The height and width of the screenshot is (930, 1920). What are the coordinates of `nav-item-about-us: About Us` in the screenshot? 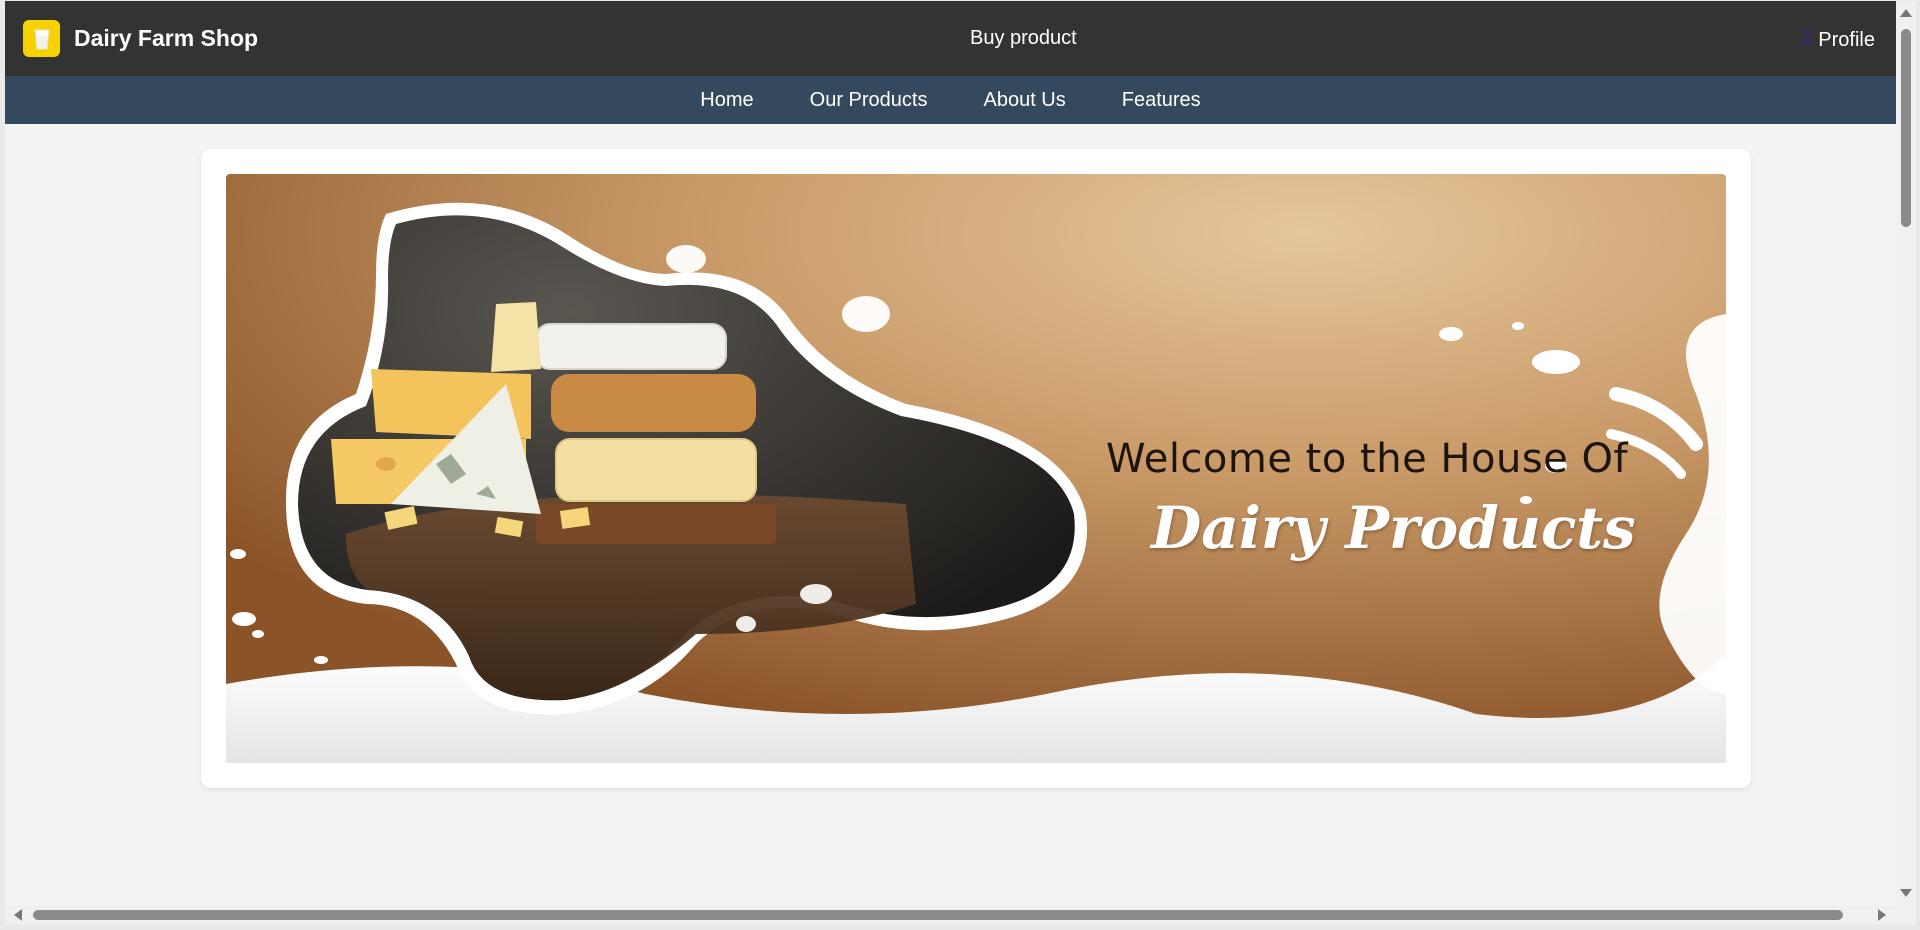 It's located at (1024, 100).